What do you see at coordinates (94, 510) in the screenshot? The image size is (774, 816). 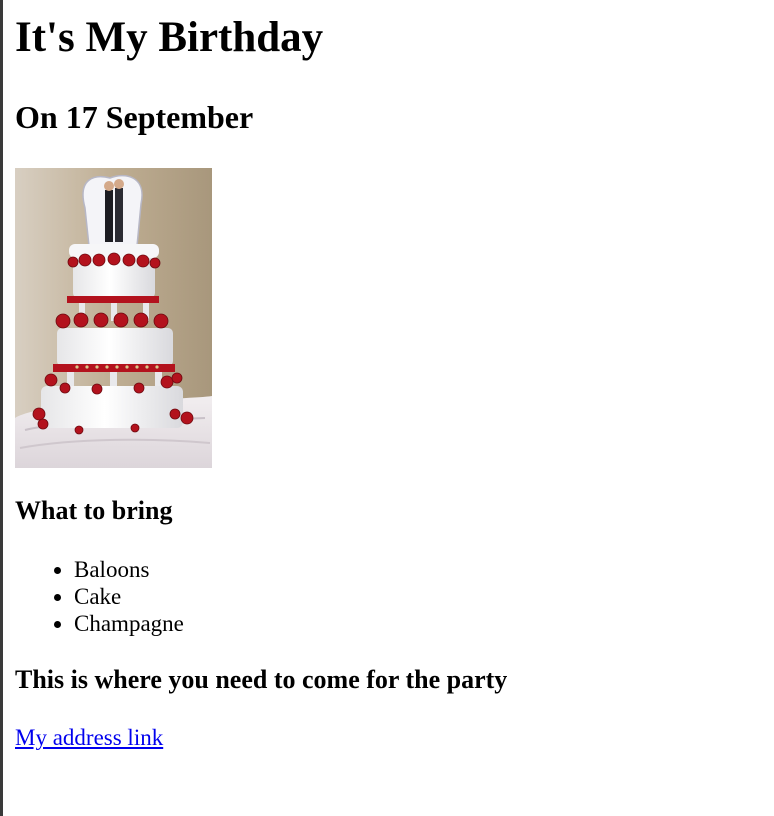 I see `what-to-bring-heading: What to bring` at bounding box center [94, 510].